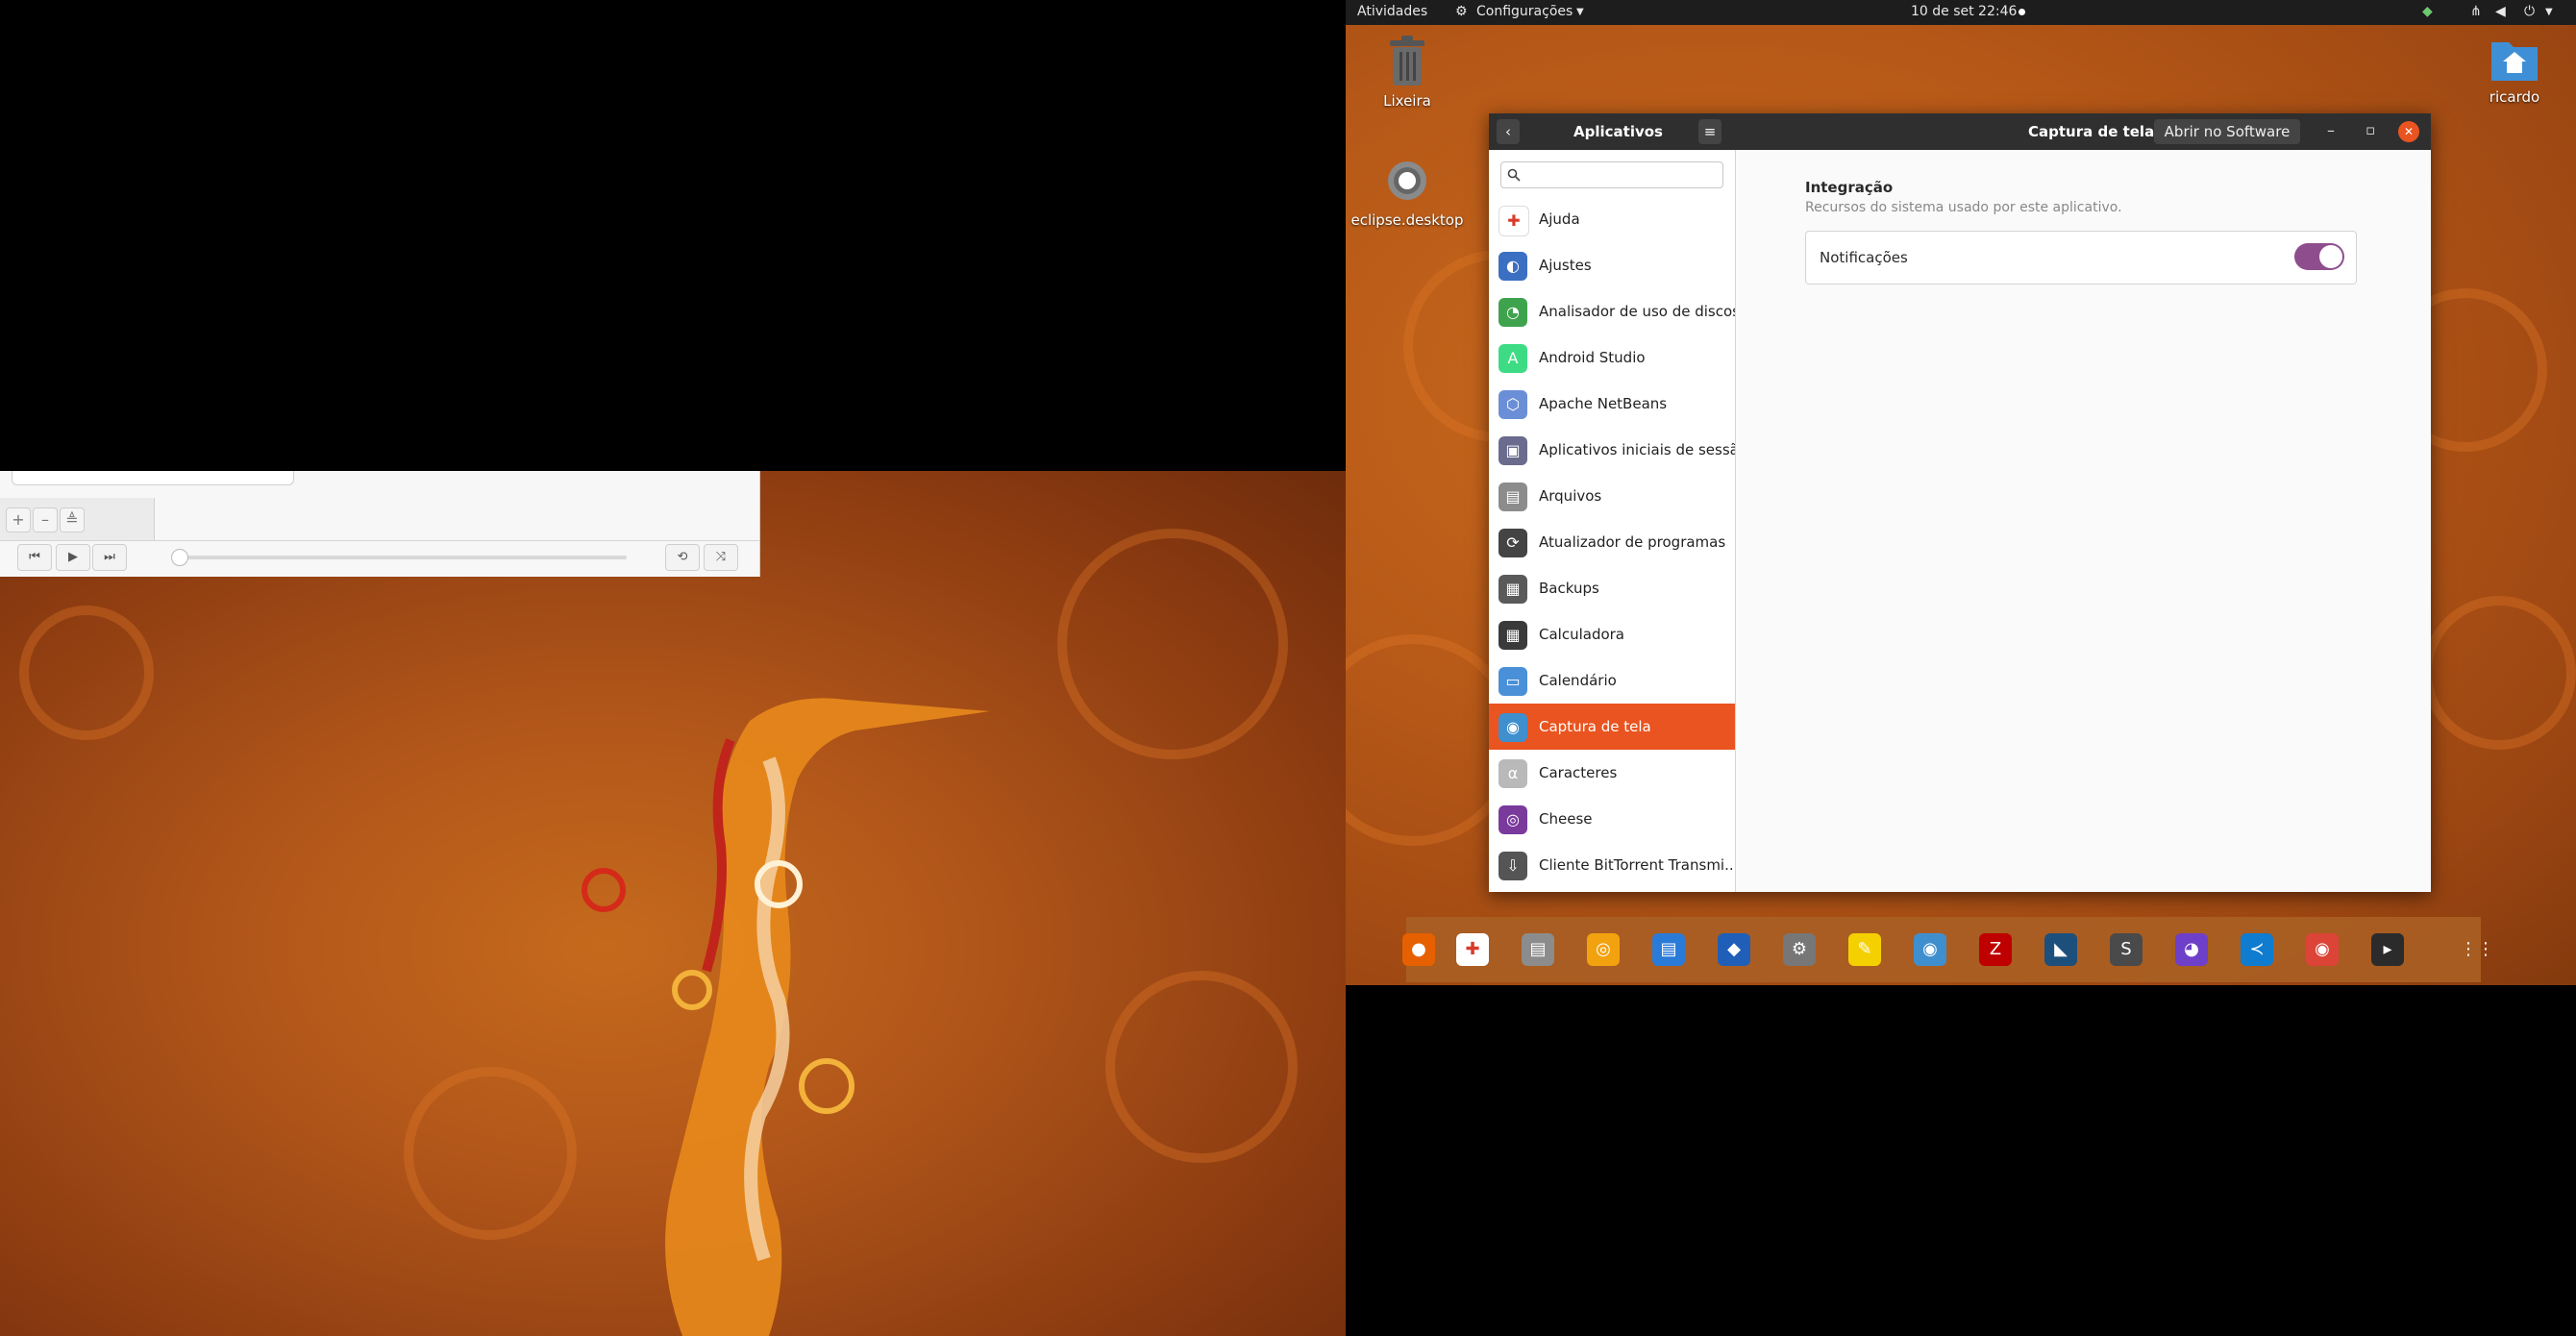  What do you see at coordinates (1604, 949) in the screenshot?
I see `rhythmbox-icon: ◎` at bounding box center [1604, 949].